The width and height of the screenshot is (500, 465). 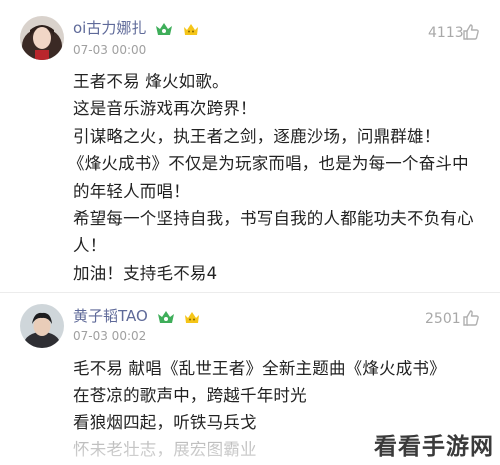 I want to click on avatar, so click(x=42, y=326).